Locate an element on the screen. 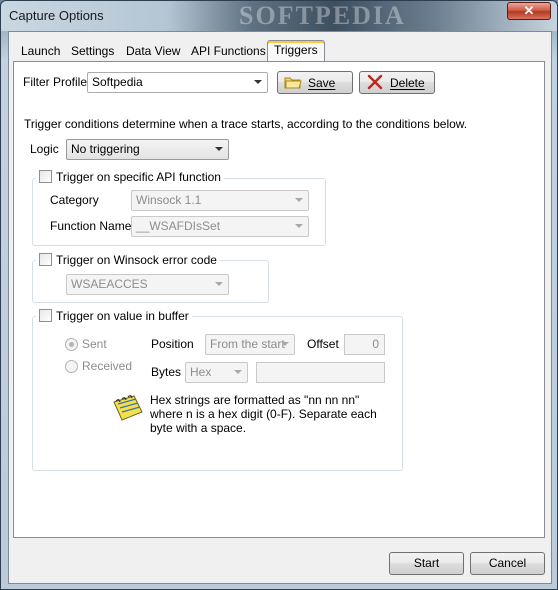 The width and height of the screenshot is (558, 590). filter-profile-label: Filter Profile is located at coordinates (55, 82).